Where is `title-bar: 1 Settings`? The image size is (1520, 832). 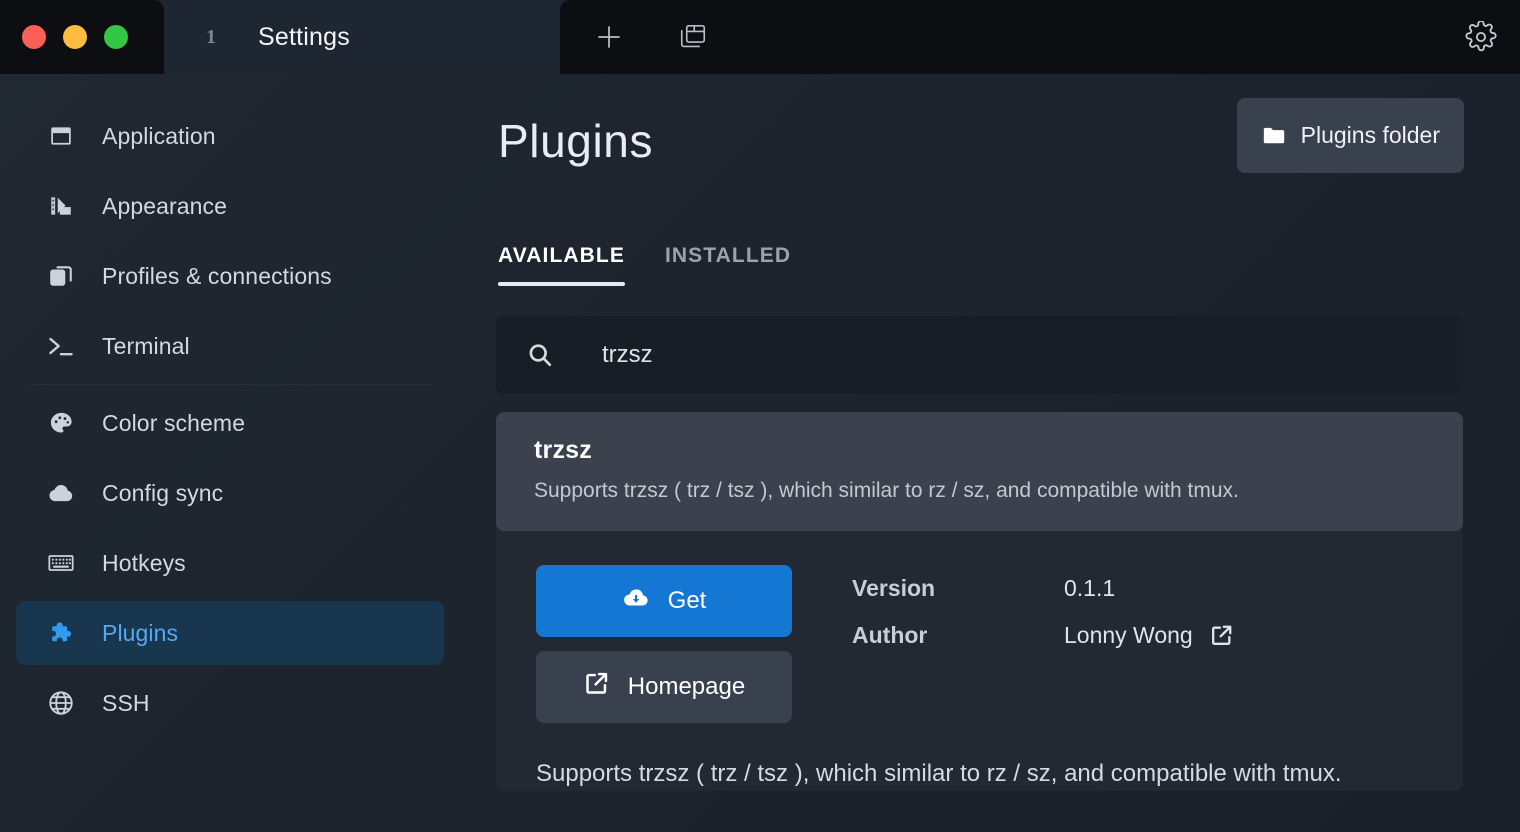
title-bar: 1 Settings is located at coordinates (760, 37).